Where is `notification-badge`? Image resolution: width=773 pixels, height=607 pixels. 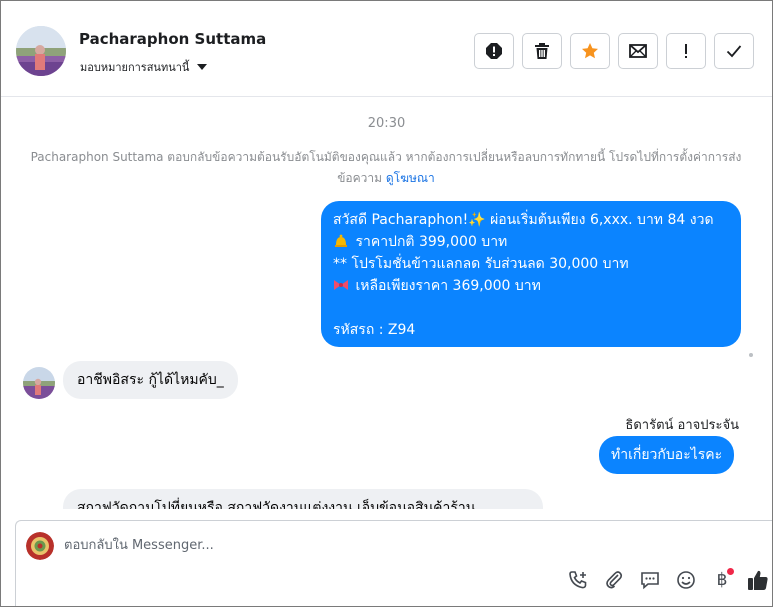 notification-badge is located at coordinates (730, 571).